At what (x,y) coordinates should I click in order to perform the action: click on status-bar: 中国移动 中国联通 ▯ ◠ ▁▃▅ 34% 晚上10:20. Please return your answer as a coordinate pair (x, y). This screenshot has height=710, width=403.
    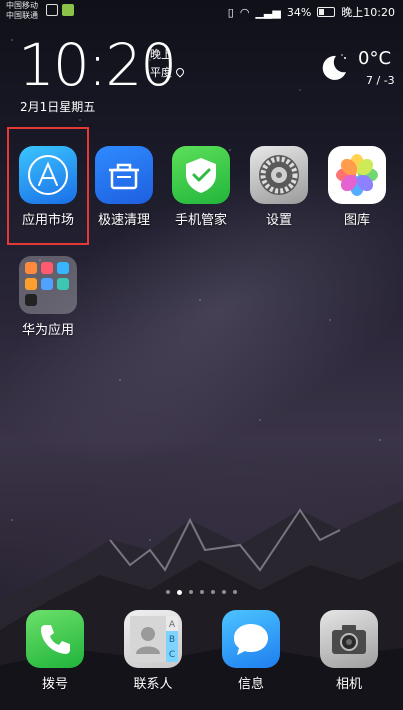
    Looking at the image, I should click on (201, 12).